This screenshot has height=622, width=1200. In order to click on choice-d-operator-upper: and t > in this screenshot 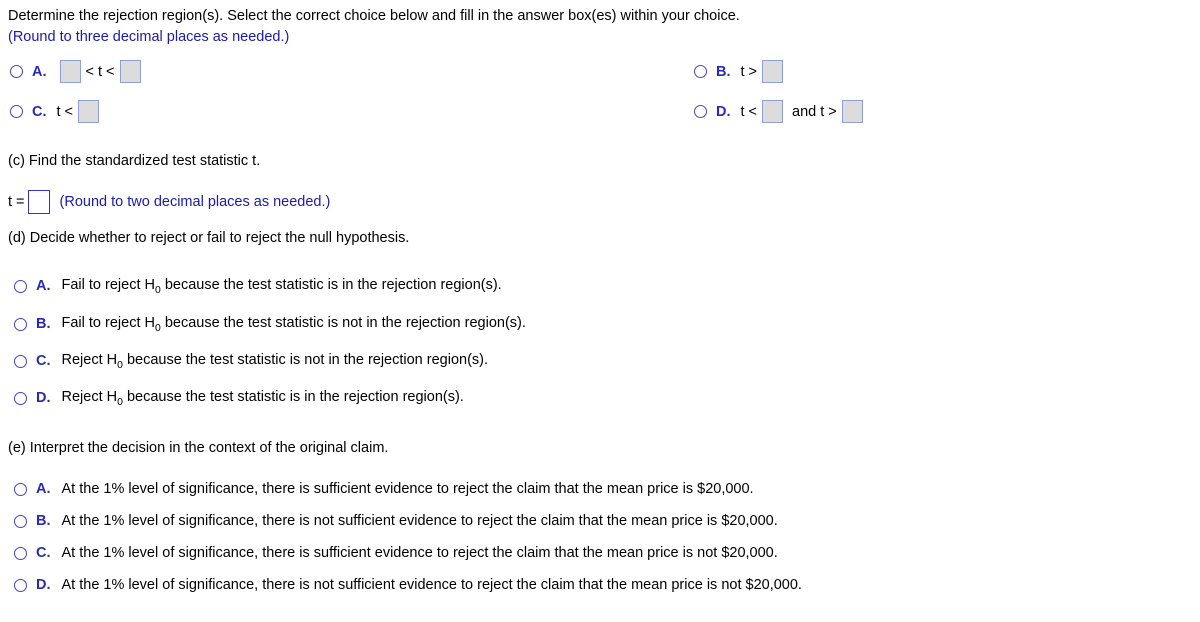, I will do `click(814, 111)`.